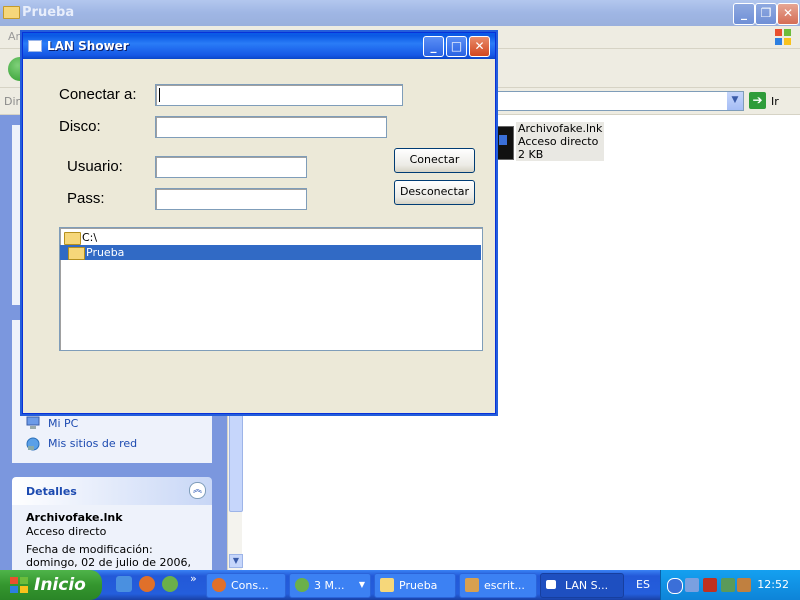 This screenshot has height=600, width=800. What do you see at coordinates (472, 585) in the screenshot?
I see `app-icon` at bounding box center [472, 585].